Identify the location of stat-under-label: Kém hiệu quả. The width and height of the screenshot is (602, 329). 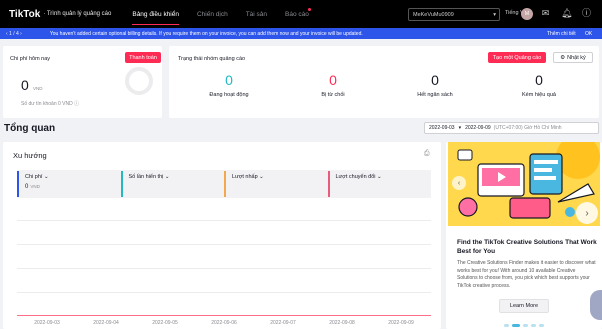
(539, 95).